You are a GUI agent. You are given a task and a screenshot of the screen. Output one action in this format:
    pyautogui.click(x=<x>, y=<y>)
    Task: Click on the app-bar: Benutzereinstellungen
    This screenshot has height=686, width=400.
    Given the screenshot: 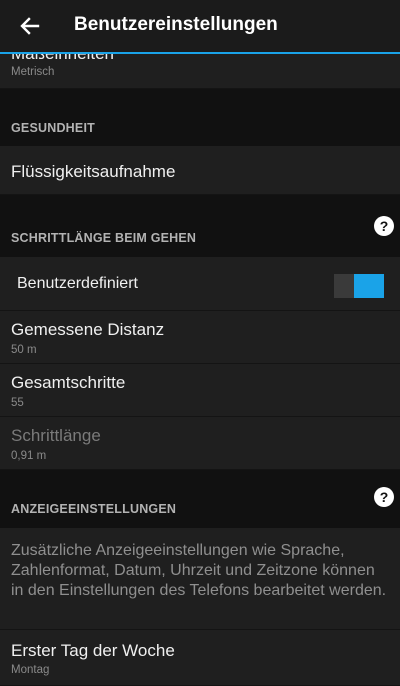 What is the action you would take?
    pyautogui.click(x=200, y=27)
    